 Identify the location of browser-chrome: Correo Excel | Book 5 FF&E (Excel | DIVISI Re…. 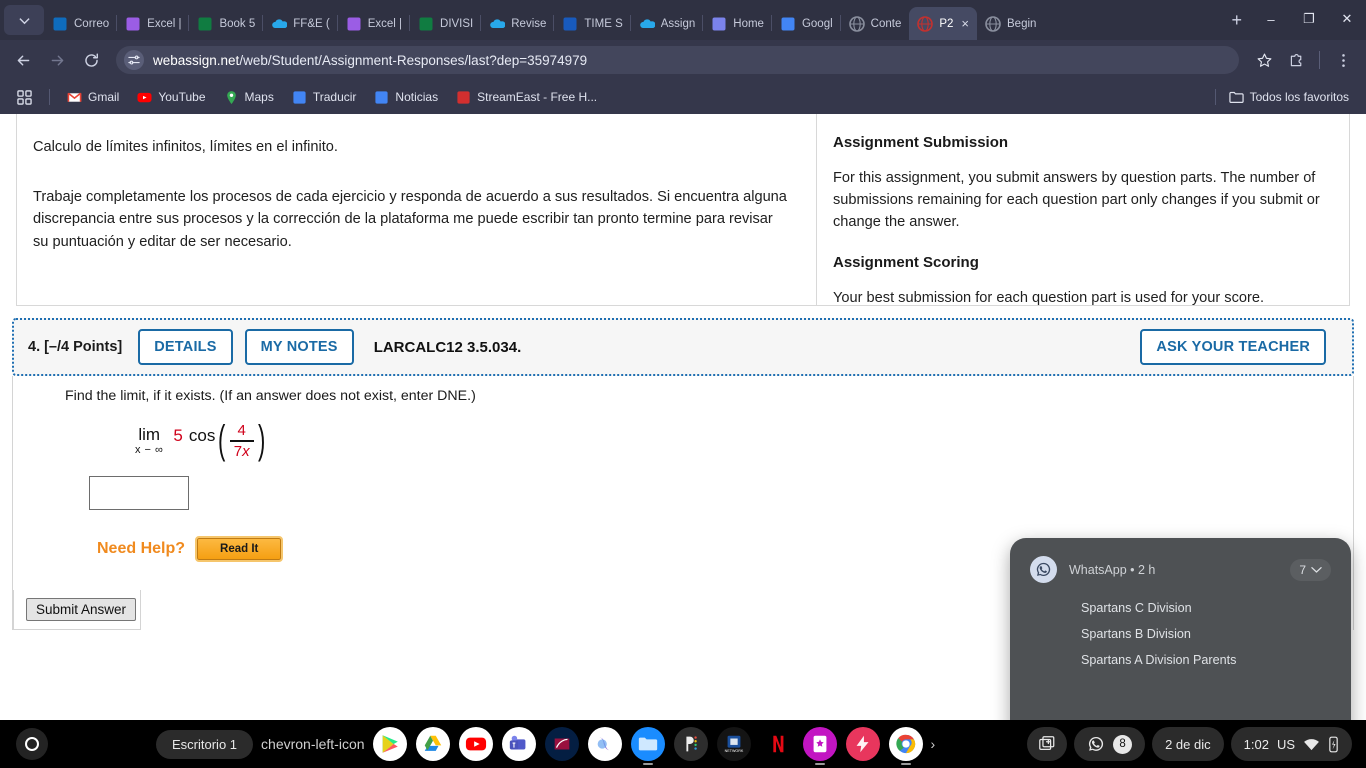
(683, 57).